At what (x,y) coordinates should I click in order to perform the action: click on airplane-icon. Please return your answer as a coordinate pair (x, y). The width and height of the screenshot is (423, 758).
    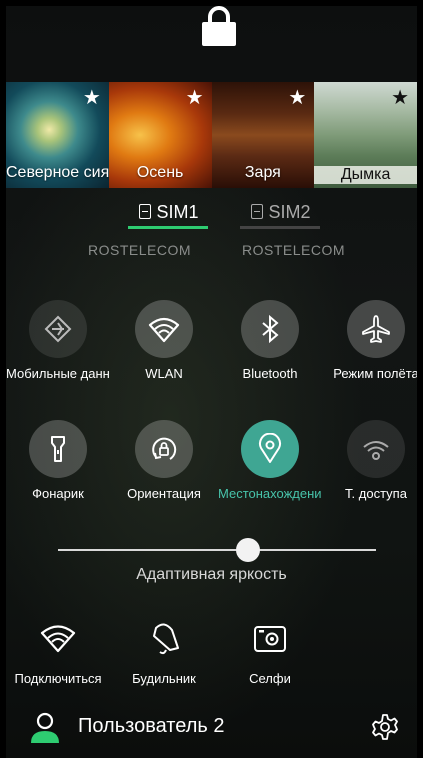
    Looking at the image, I should click on (376, 329).